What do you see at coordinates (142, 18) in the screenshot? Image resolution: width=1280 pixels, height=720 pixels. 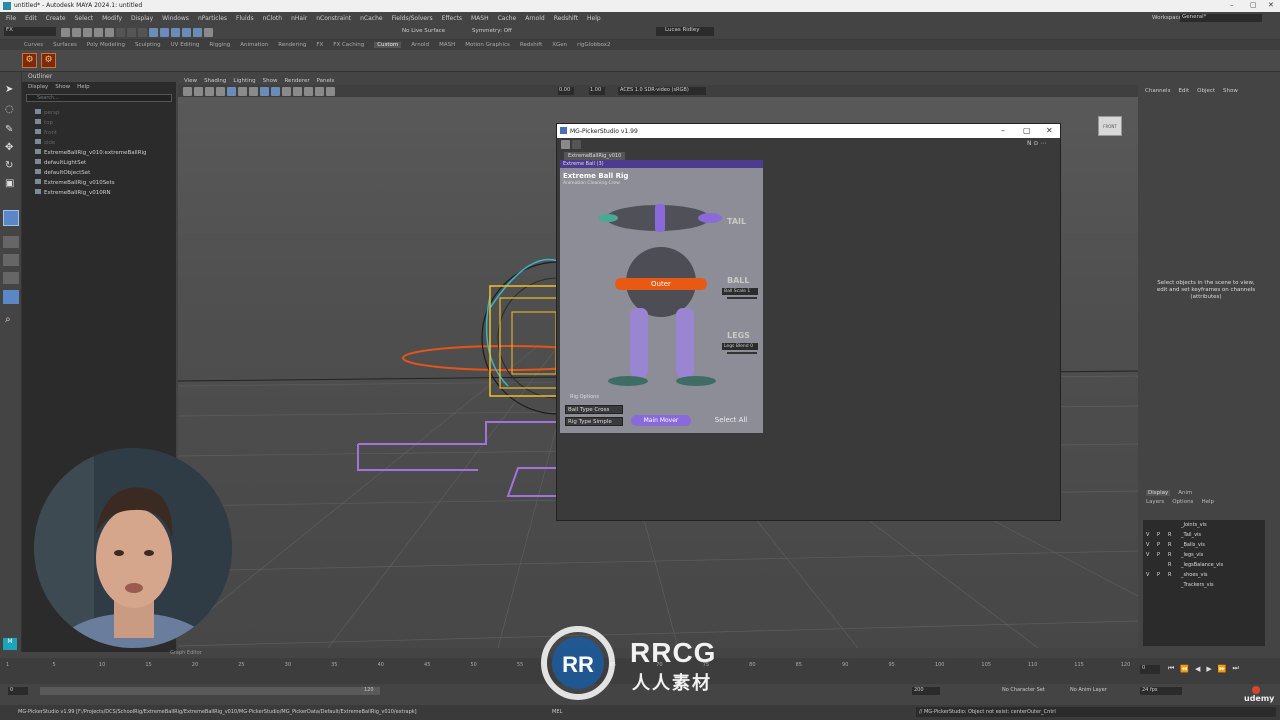 I see `menu-item: Display` at bounding box center [142, 18].